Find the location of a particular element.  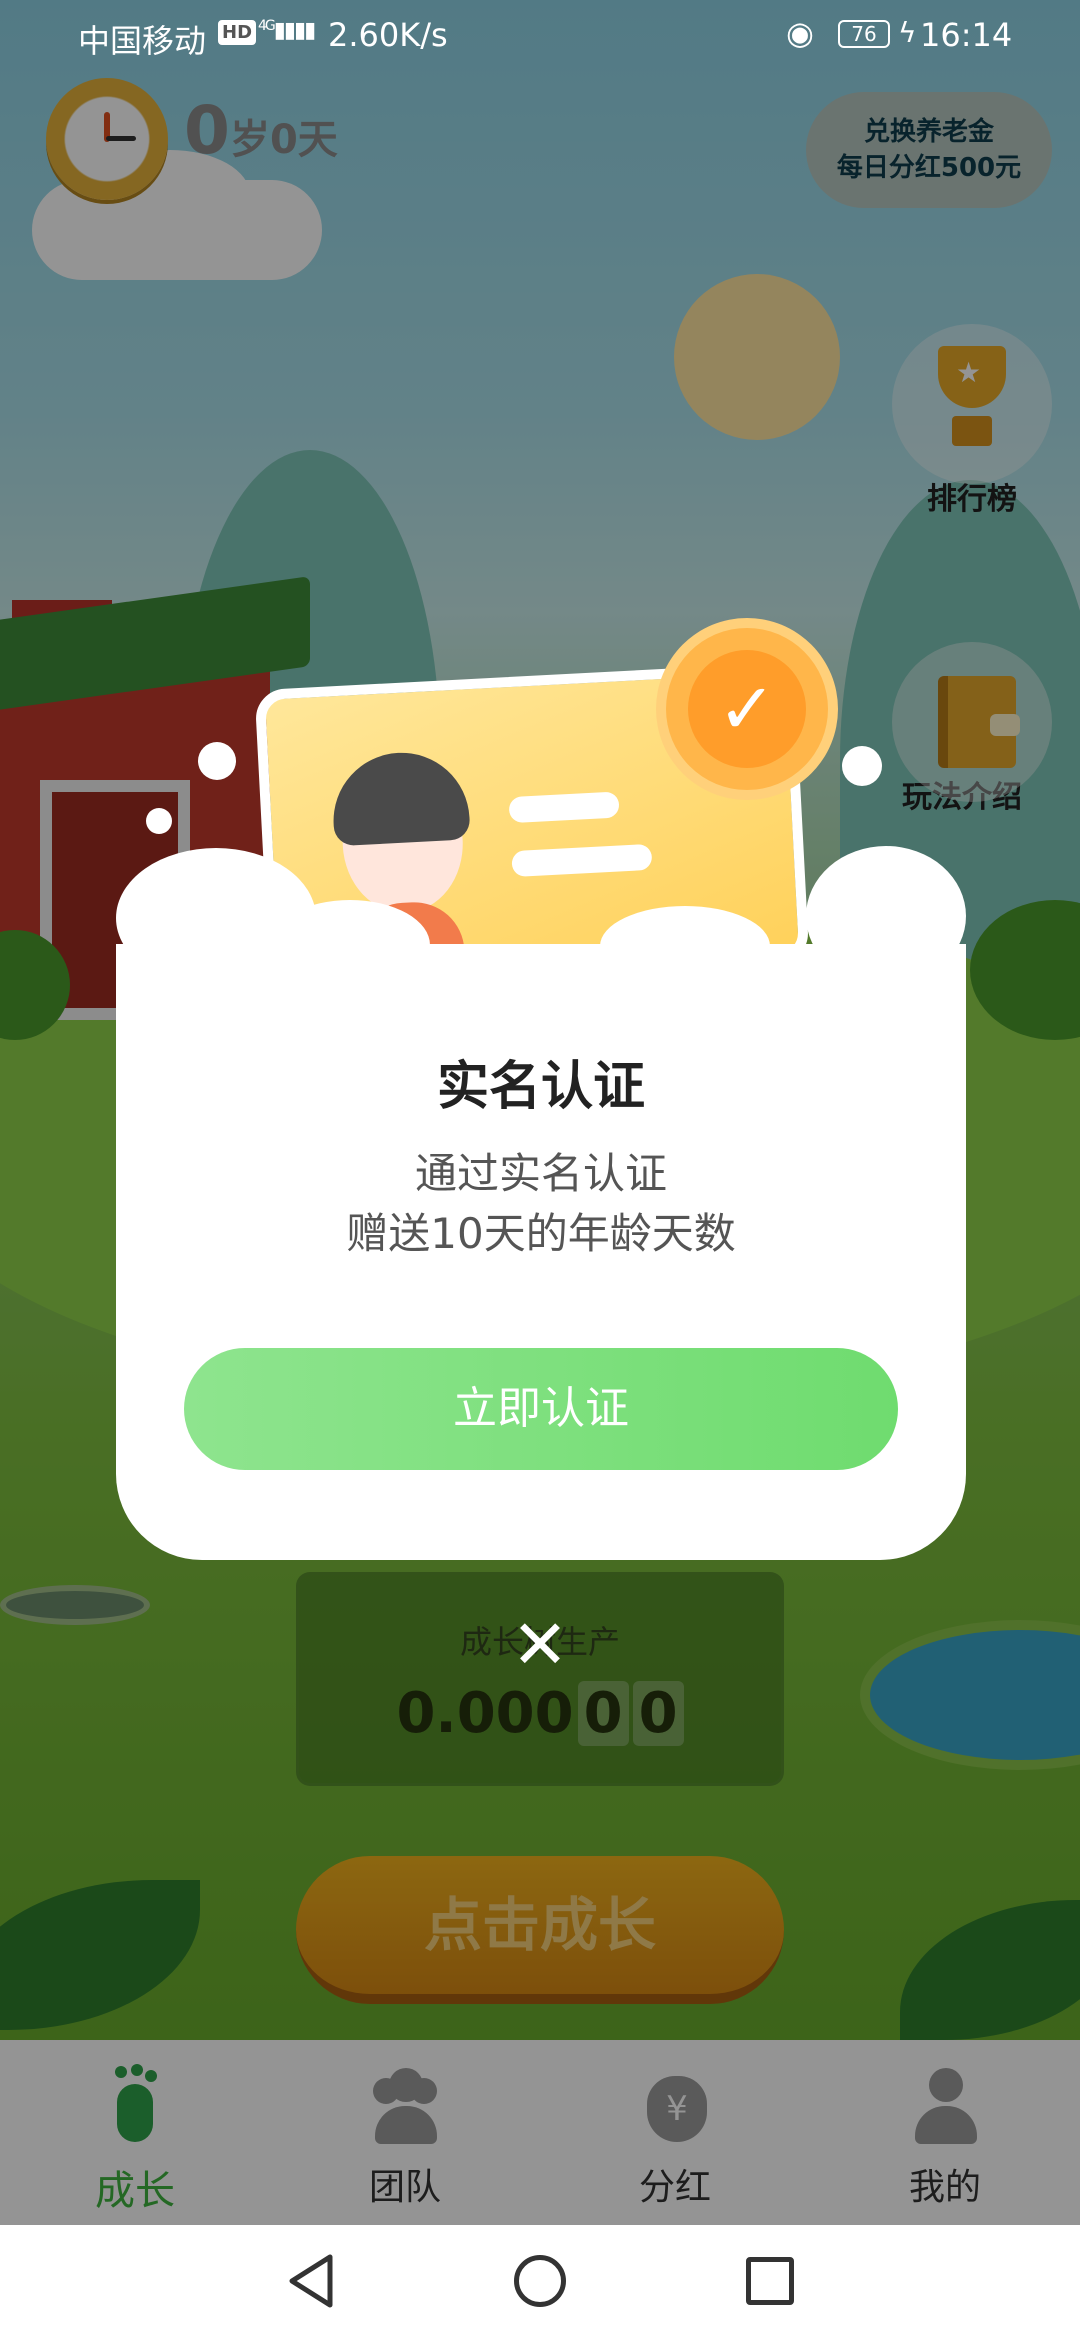

dialog-message-line2: 赠送10天的年龄天数 is located at coordinates (541, 1233).